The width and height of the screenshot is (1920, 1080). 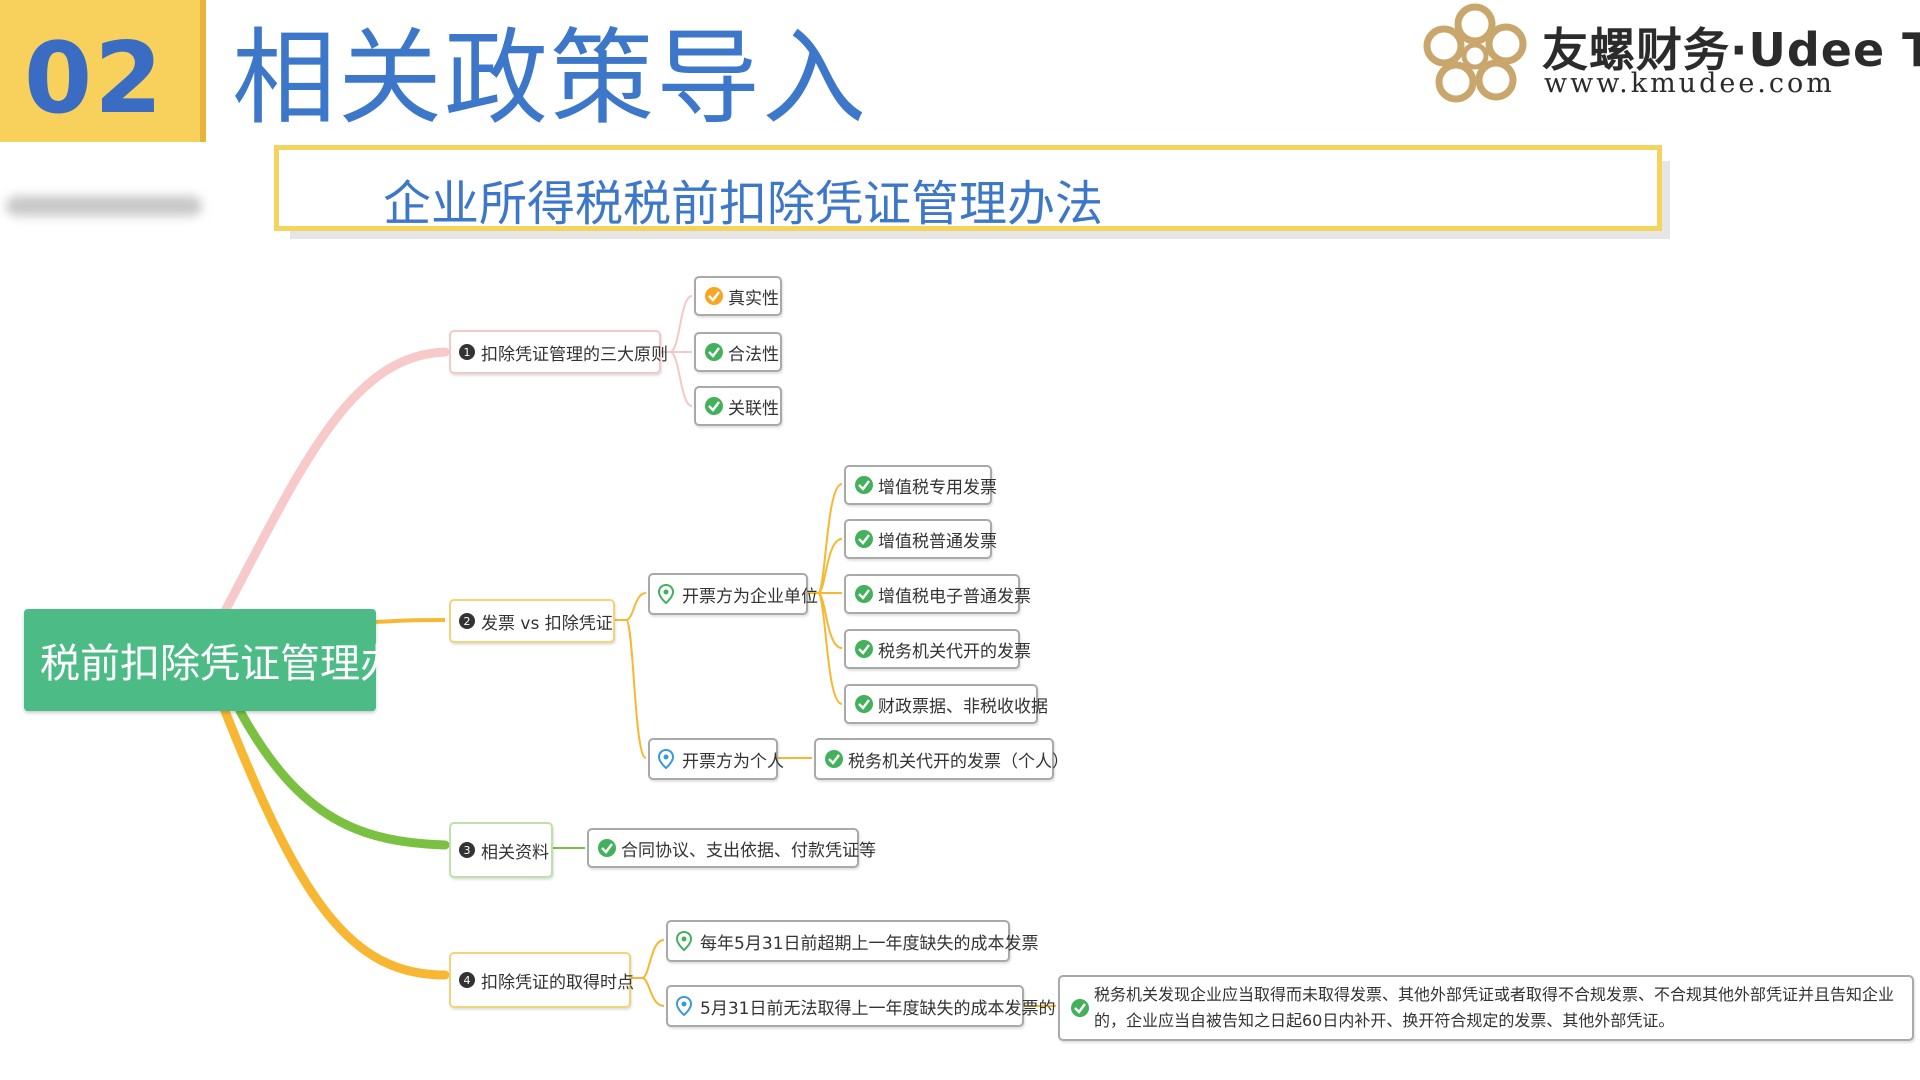 I want to click on item-vat-electronic-invoice: 增值税电子普通发票, so click(x=937, y=594).